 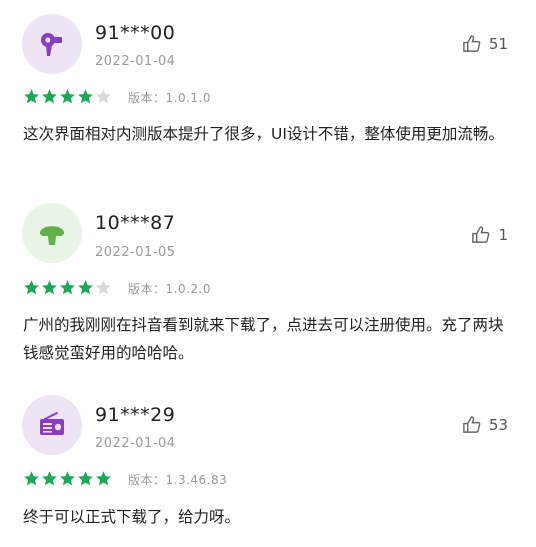 What do you see at coordinates (503, 234) in the screenshot?
I see `like-count: 1` at bounding box center [503, 234].